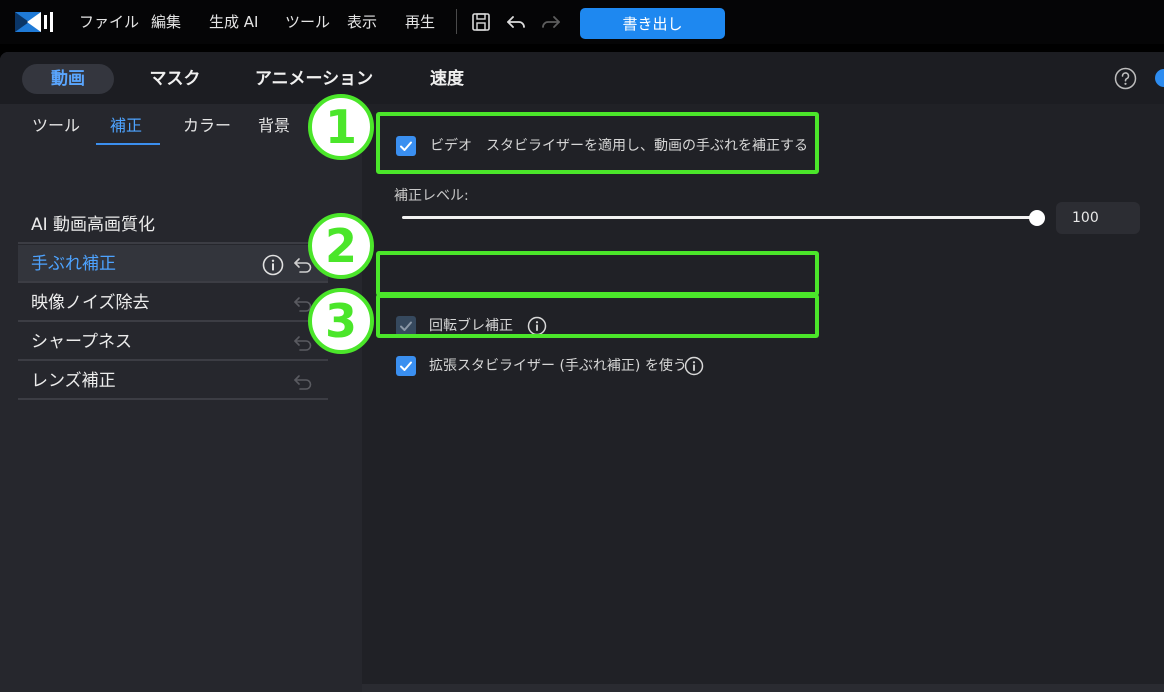  Describe the element at coordinates (456, 21) in the screenshot. I see `menu-divider` at that location.